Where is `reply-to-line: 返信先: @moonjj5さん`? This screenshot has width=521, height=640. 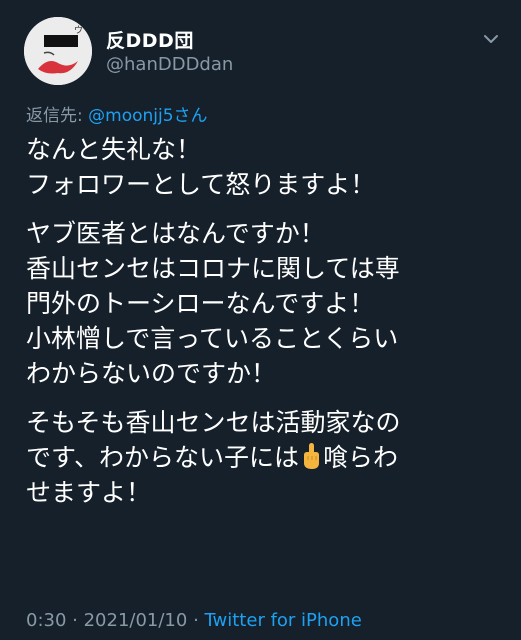 reply-to-line: 返信先: @moonjj5さん is located at coordinates (117, 113).